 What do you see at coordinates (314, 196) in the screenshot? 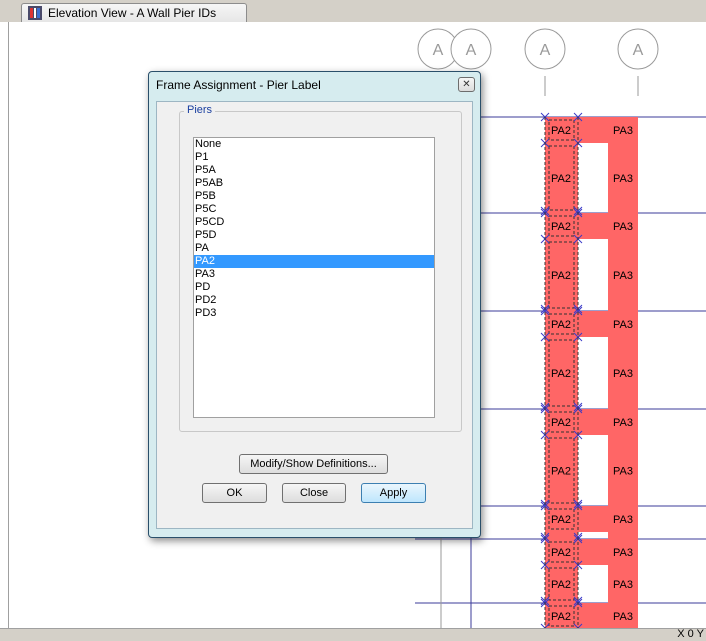
I see `pier-list-item: P5B` at bounding box center [314, 196].